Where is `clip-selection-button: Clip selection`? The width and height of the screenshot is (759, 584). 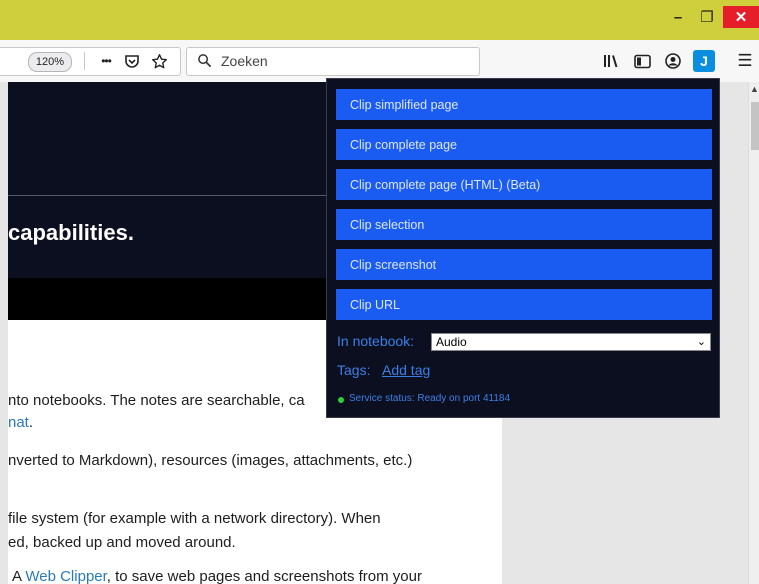 clip-selection-button: Clip selection is located at coordinates (524, 224).